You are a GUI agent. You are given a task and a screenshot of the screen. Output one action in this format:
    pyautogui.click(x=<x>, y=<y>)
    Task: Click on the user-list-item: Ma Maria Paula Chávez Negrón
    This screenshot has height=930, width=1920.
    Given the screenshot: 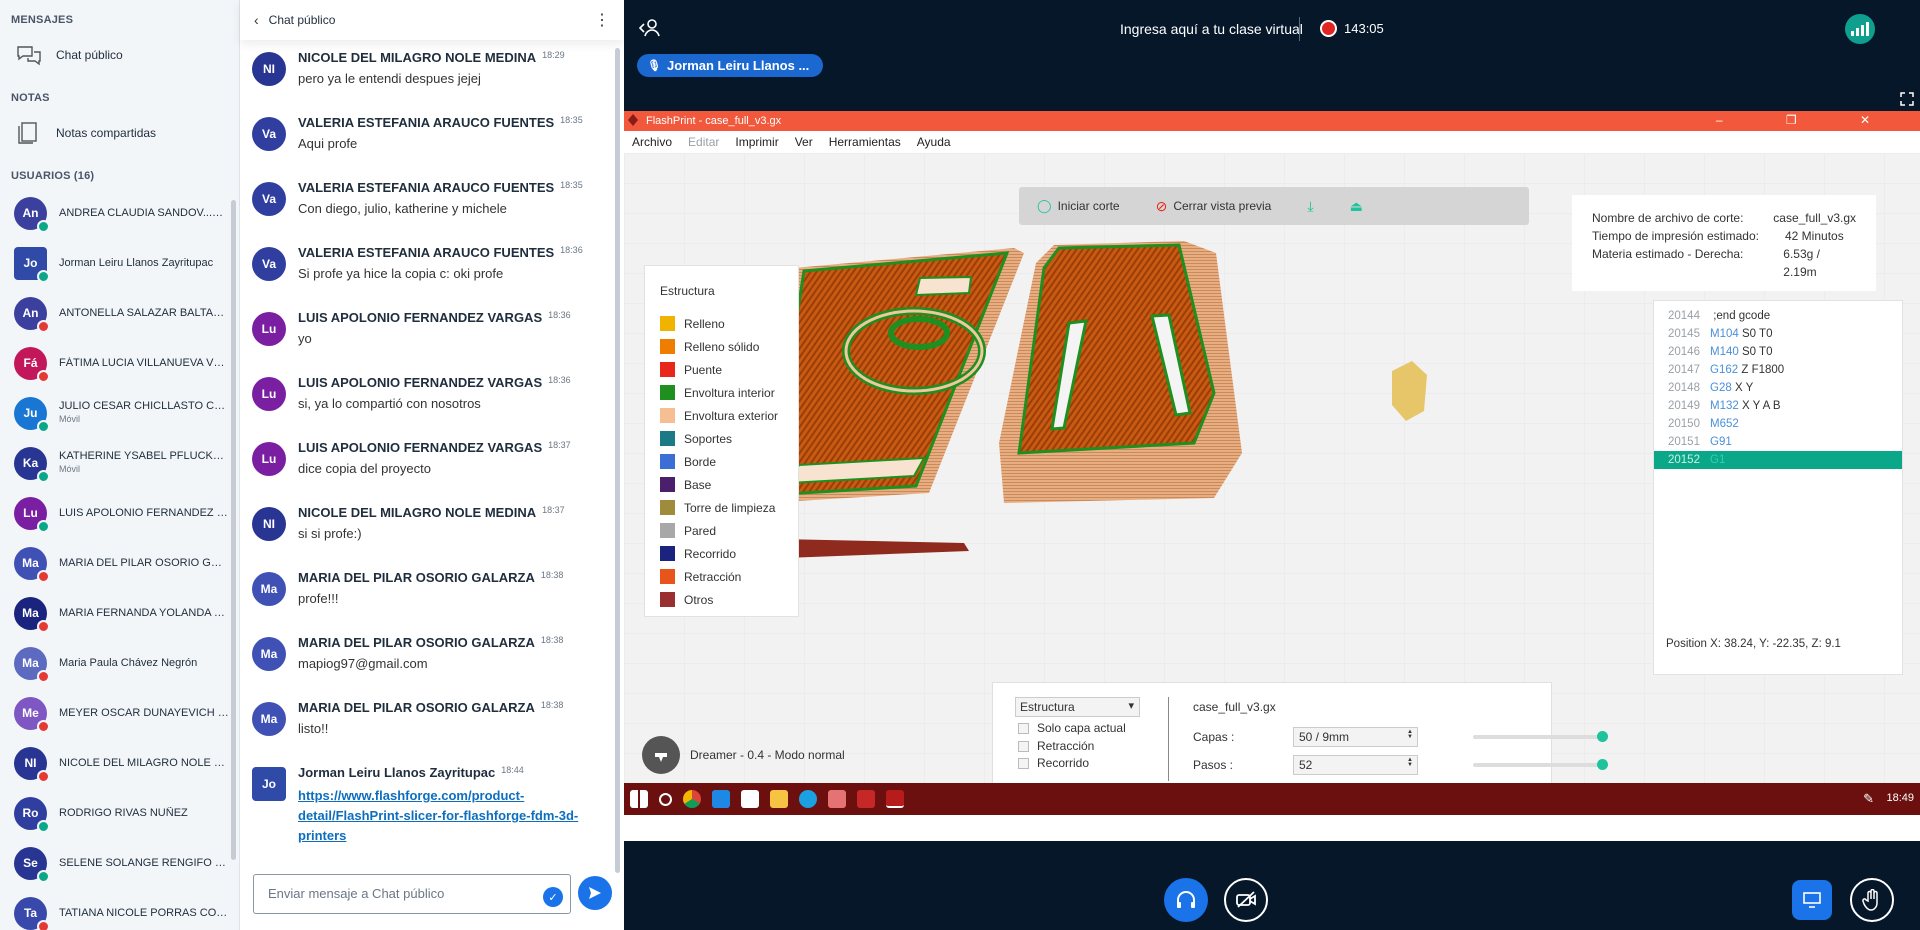 What is the action you would take?
    pyautogui.click(x=119, y=663)
    